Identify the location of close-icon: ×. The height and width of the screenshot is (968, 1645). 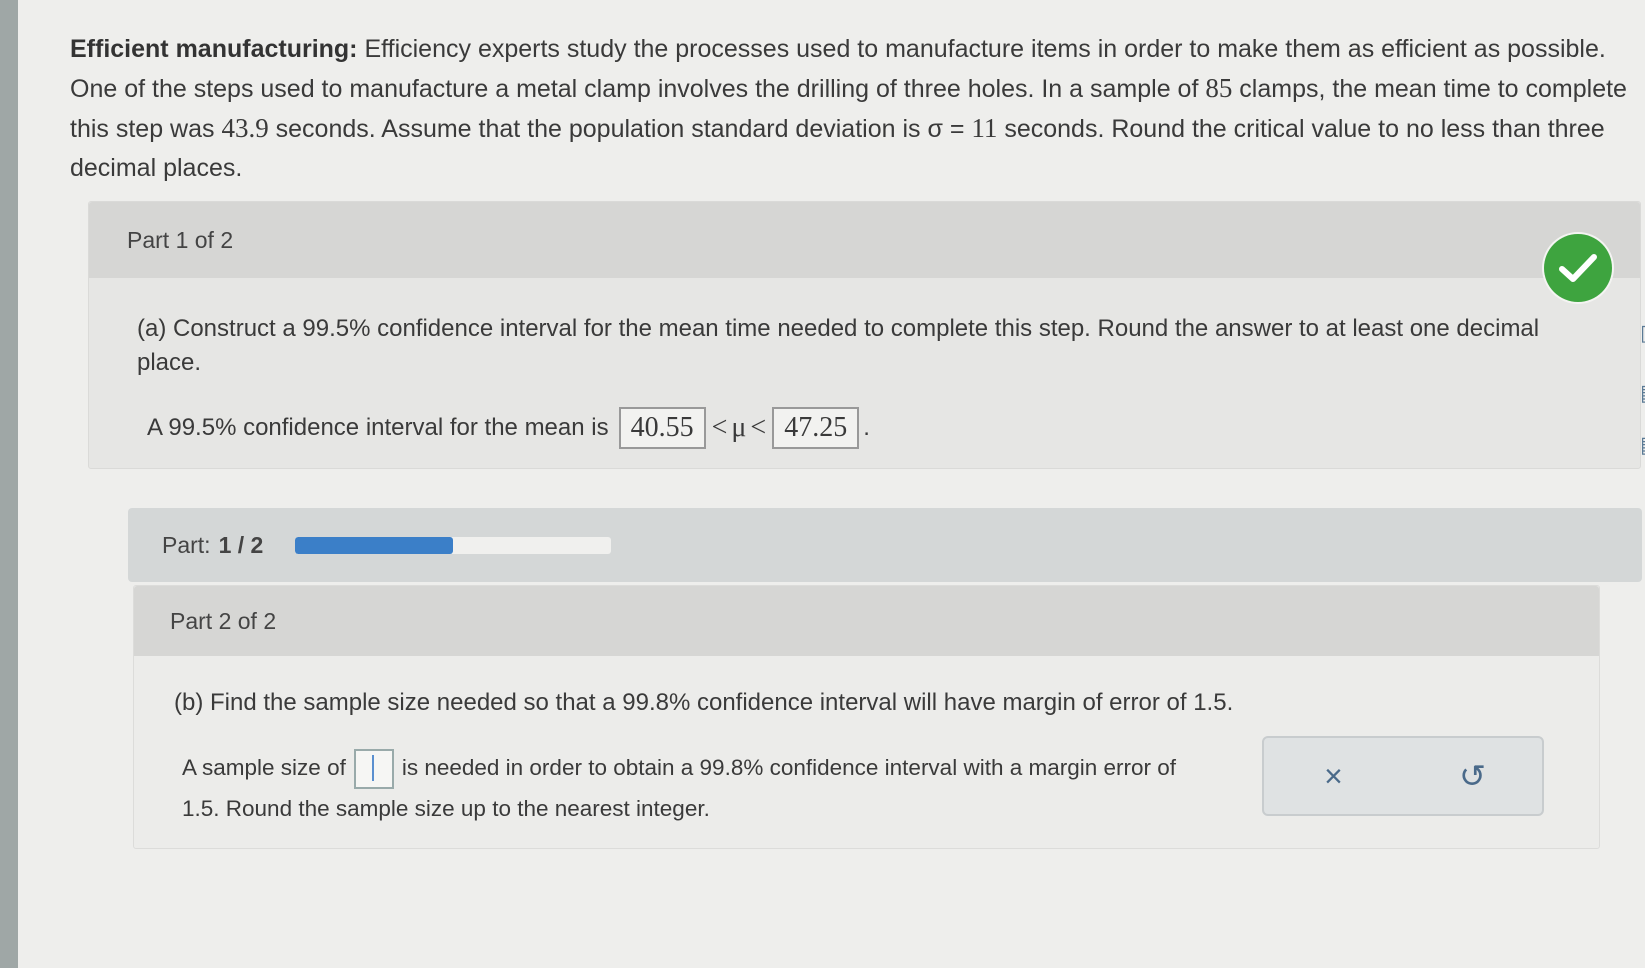
(1333, 775).